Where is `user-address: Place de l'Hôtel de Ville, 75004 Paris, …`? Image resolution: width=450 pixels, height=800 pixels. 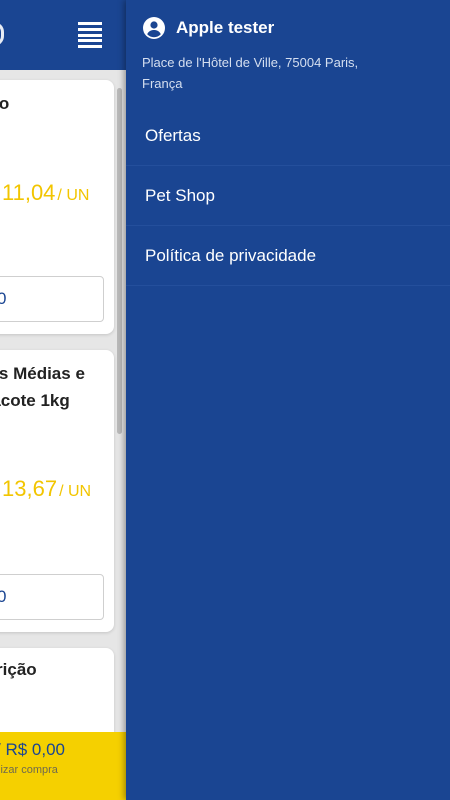 user-address: Place de l'Hôtel de Ville, 75004 Paris, … is located at coordinates (250, 73).